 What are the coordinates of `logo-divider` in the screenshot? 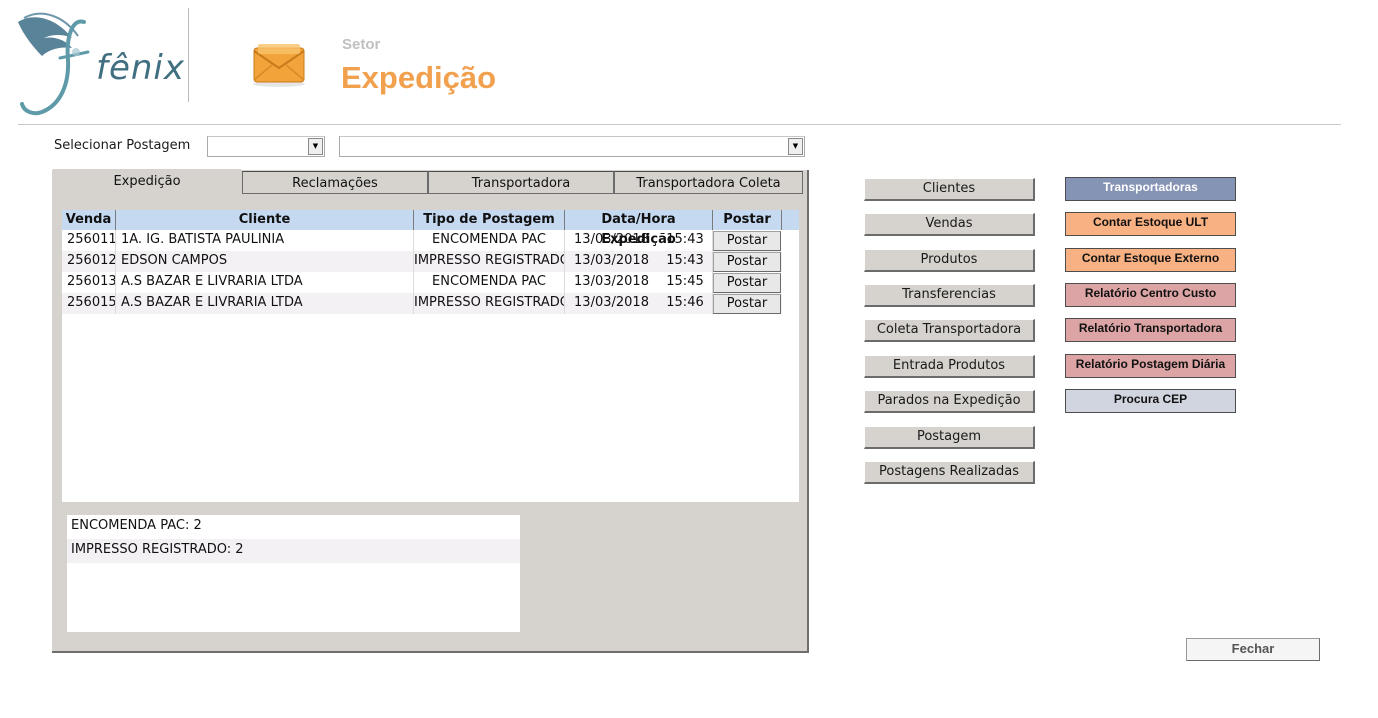 It's located at (188, 55).